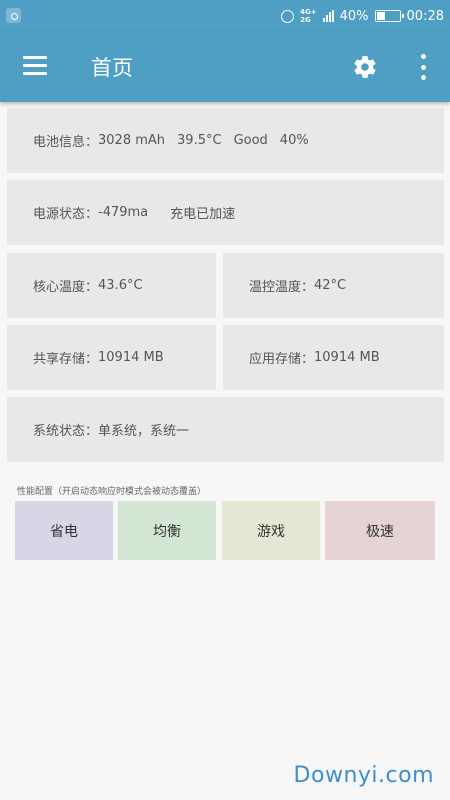 This screenshot has width=450, height=800. I want to click on shared-storage-card: 共享存储： 10914 MB, so click(111, 357).